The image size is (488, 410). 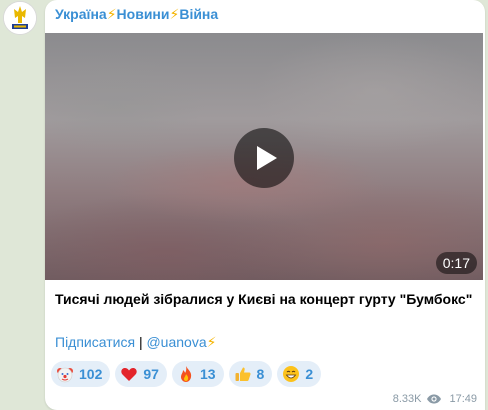 I want to click on reaction-count: 8, so click(x=260, y=374).